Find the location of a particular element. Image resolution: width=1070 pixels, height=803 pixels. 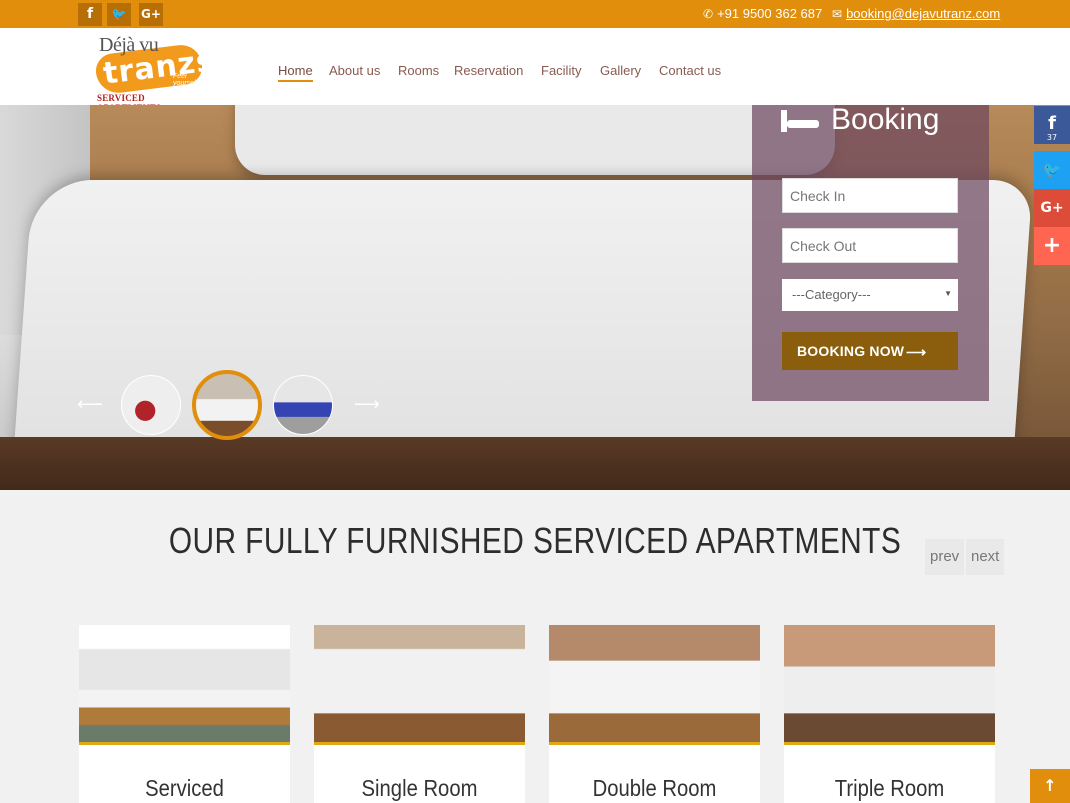

more-share-button: + is located at coordinates (1052, 246).